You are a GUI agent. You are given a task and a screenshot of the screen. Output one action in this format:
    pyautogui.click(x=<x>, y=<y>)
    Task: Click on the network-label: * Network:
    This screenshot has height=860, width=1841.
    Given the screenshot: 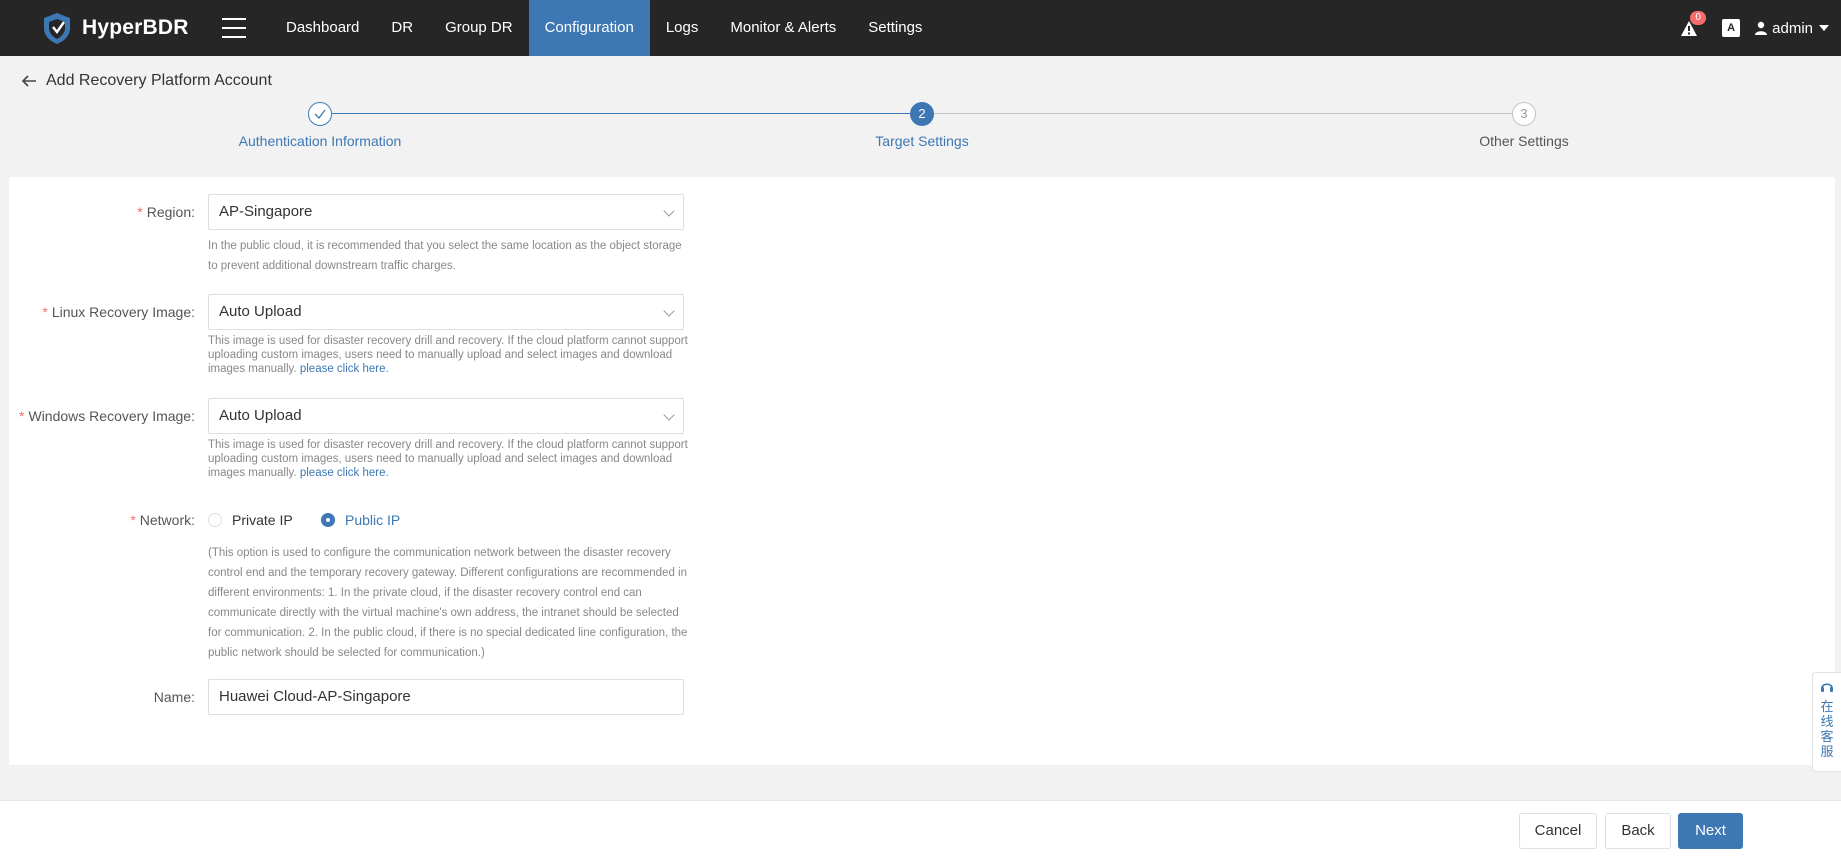 What is the action you would take?
    pyautogui.click(x=162, y=520)
    